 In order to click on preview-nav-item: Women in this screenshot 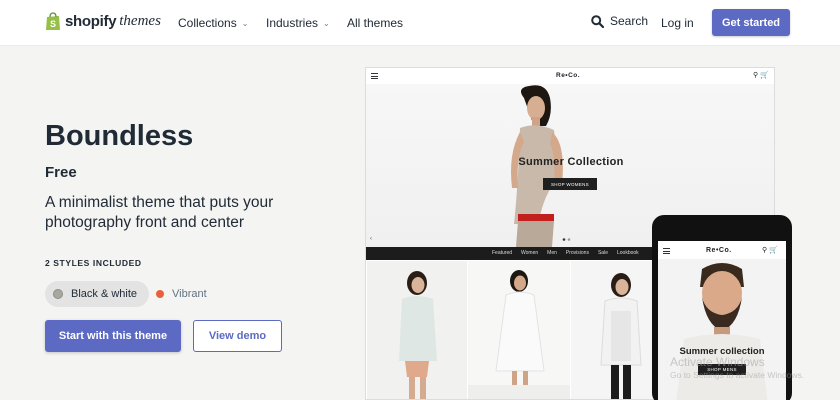, I will do `click(530, 253)`.